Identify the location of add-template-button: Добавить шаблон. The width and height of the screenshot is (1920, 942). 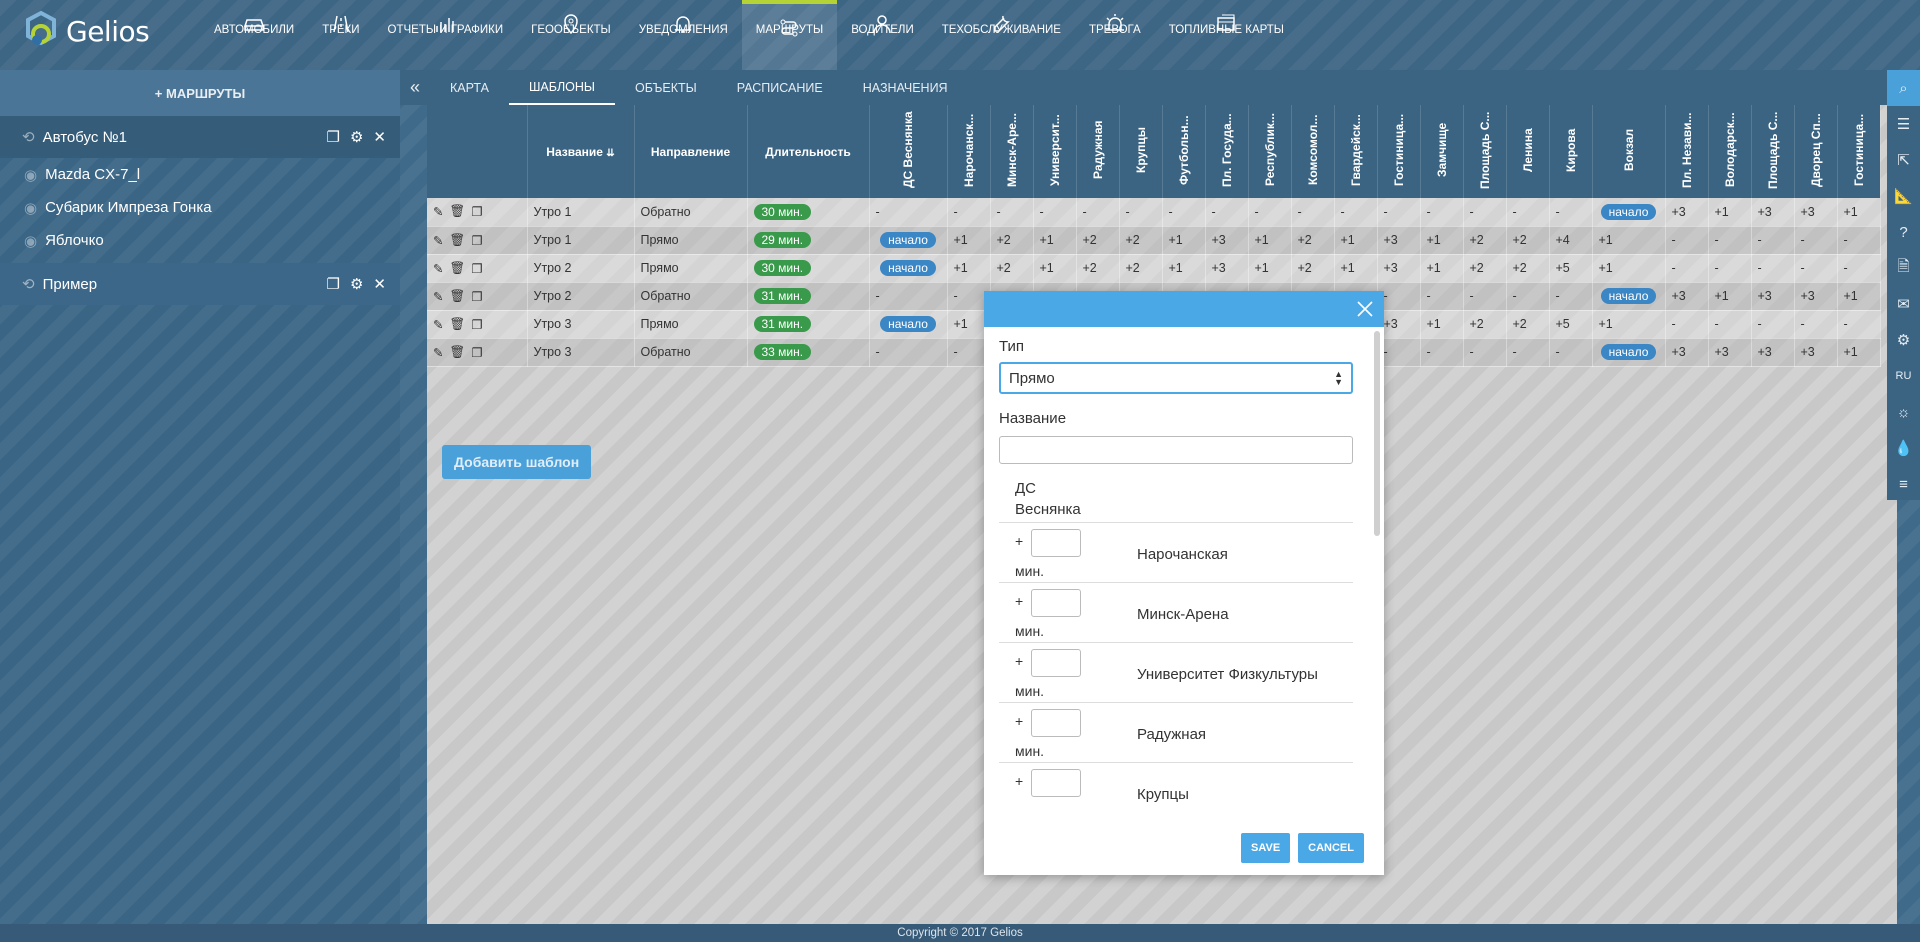
(517, 462).